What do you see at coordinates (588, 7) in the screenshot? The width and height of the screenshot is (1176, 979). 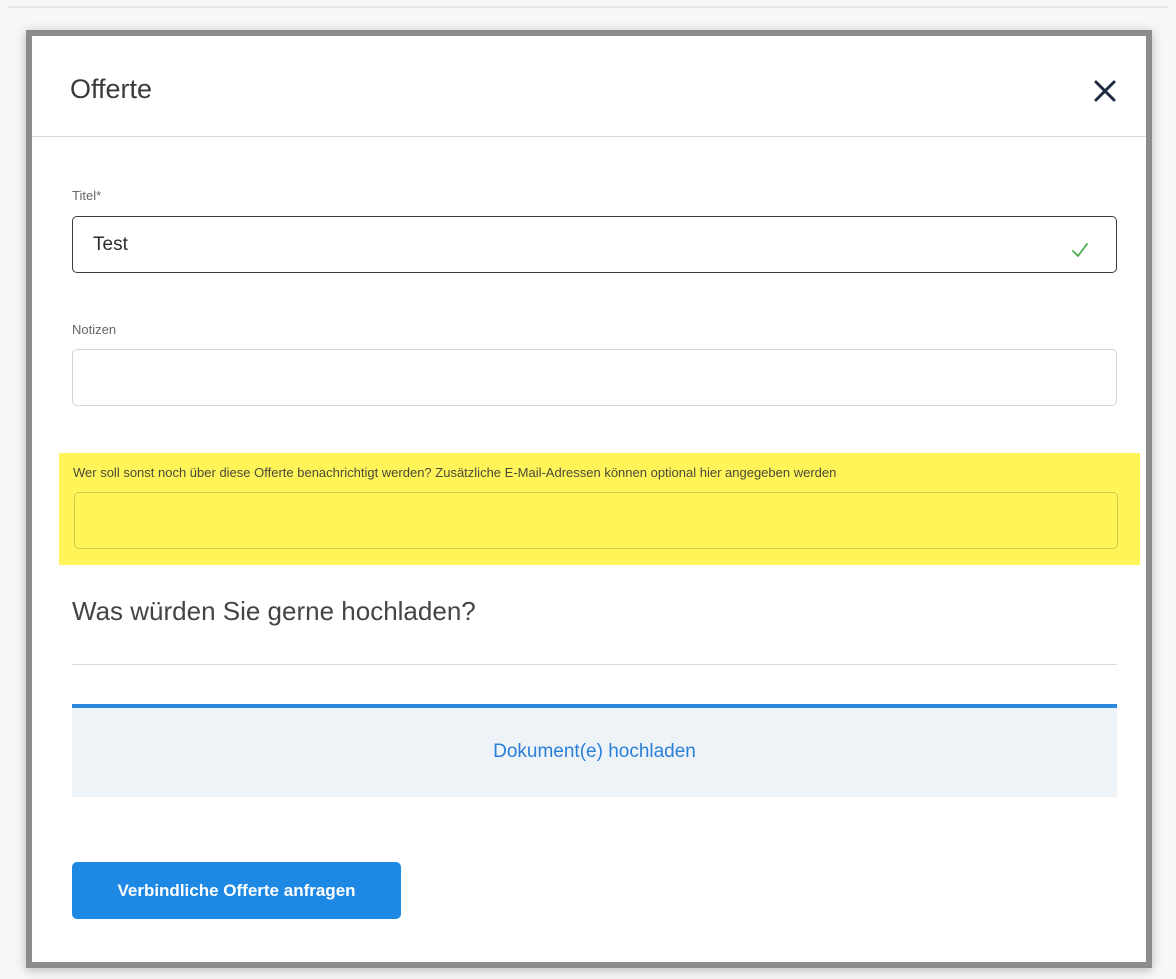 I see `backdrop-edge` at bounding box center [588, 7].